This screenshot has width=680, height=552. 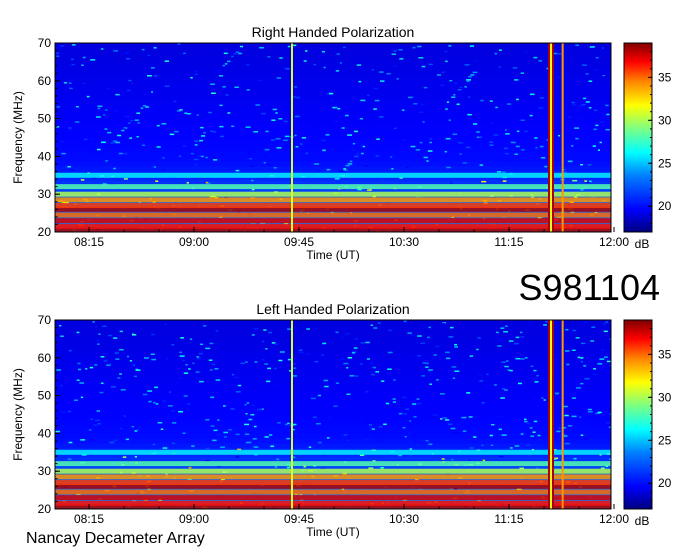 What do you see at coordinates (665, 397) in the screenshot?
I see `colorbar-tick-label: 30` at bounding box center [665, 397].